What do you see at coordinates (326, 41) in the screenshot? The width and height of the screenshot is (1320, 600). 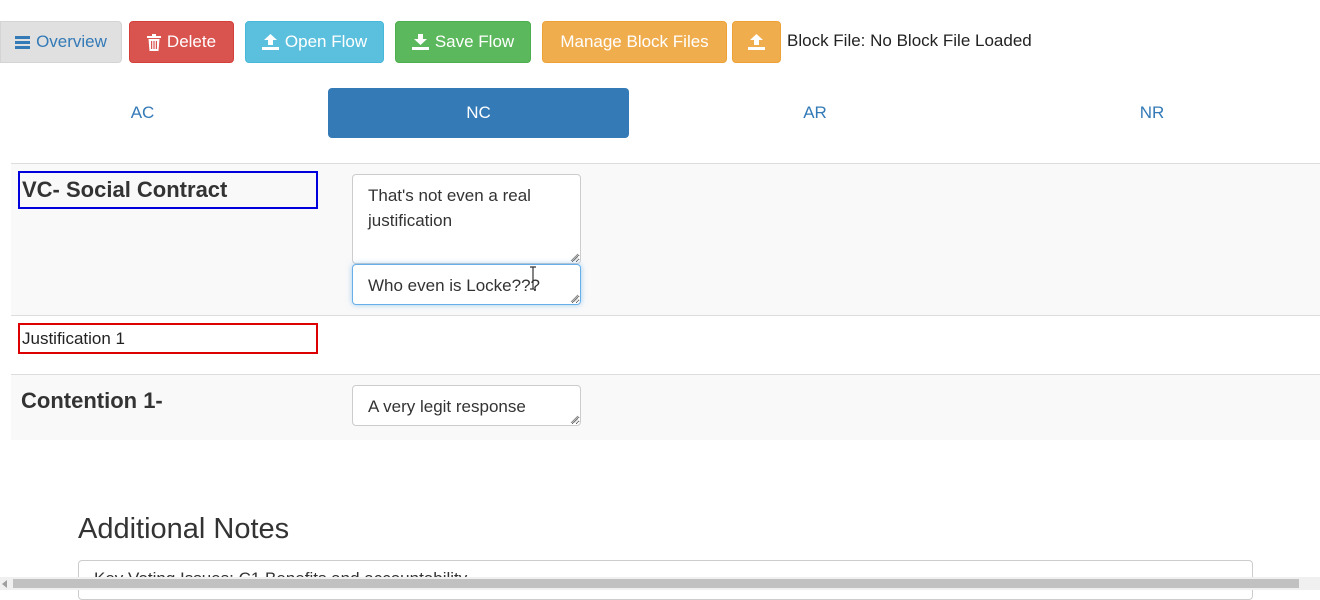 I see `open-flow-label: Open Flow` at bounding box center [326, 41].